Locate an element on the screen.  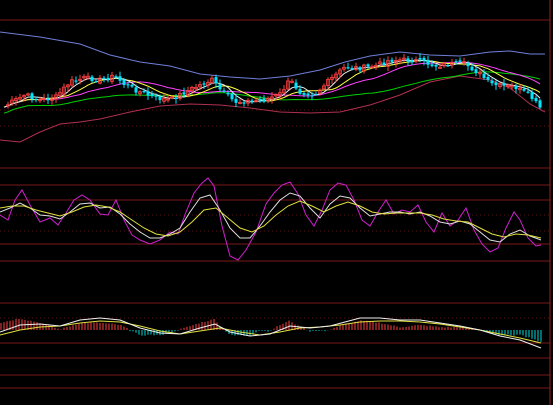
boll-upper-line is located at coordinates (272, 55).